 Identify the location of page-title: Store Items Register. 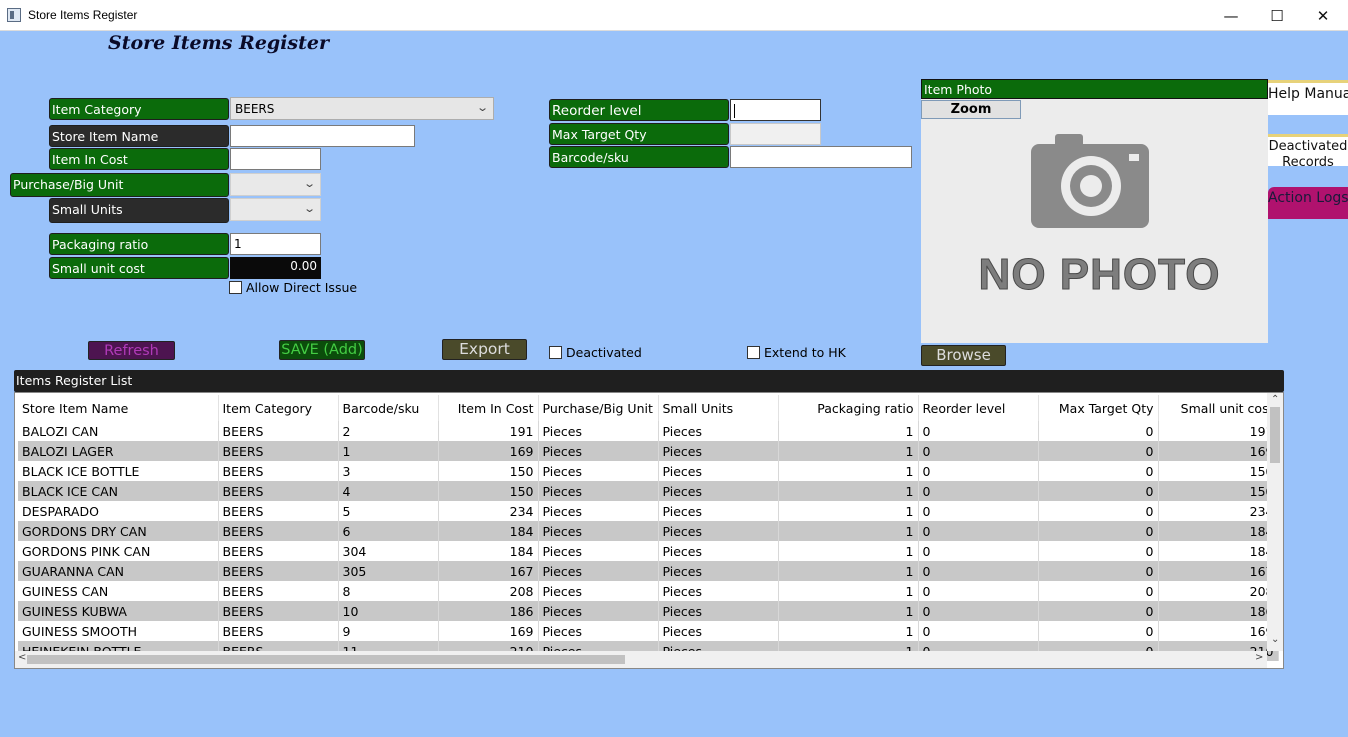
(219, 43).